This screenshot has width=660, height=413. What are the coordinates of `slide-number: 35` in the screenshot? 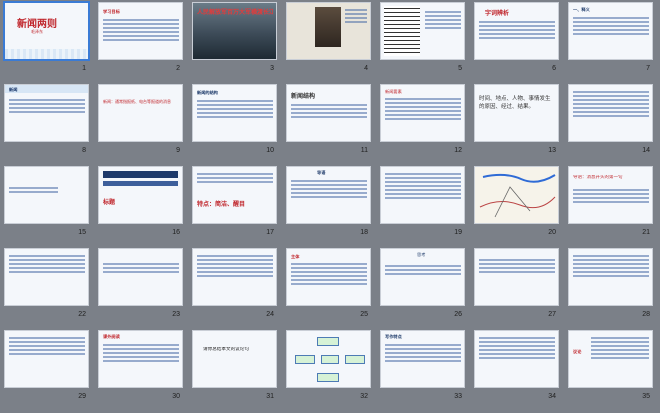 It's located at (646, 396).